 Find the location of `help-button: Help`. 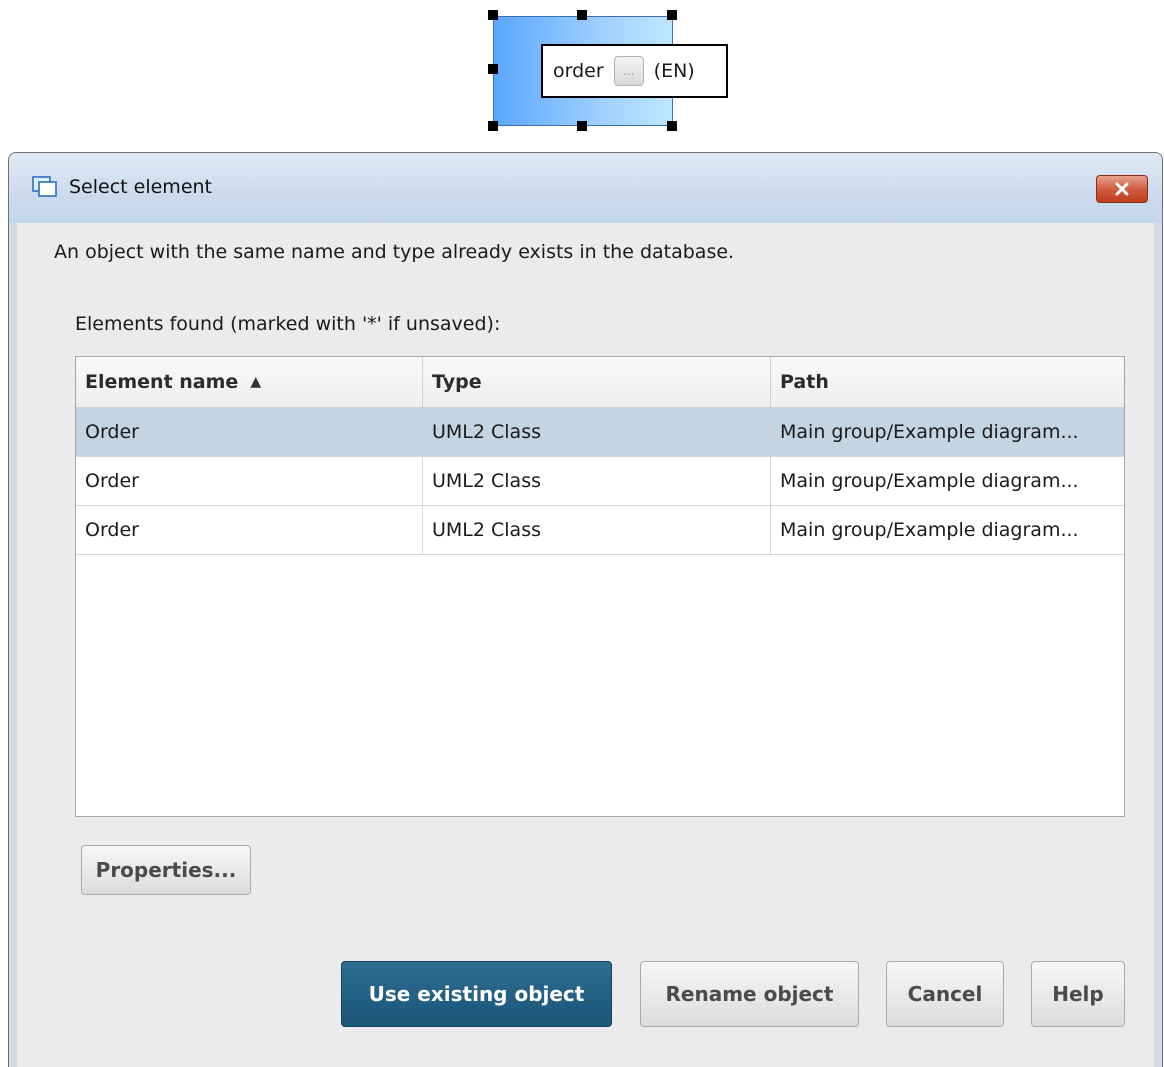

help-button: Help is located at coordinates (1078, 994).